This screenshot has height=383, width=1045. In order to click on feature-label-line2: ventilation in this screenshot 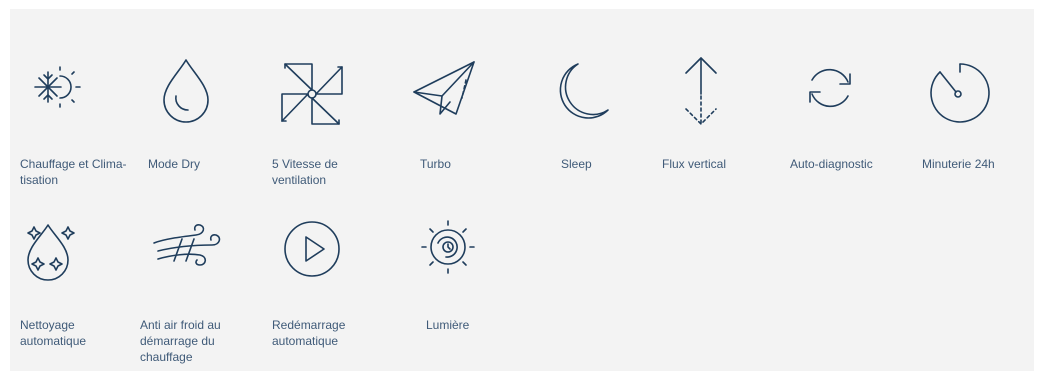, I will do `click(299, 180)`.